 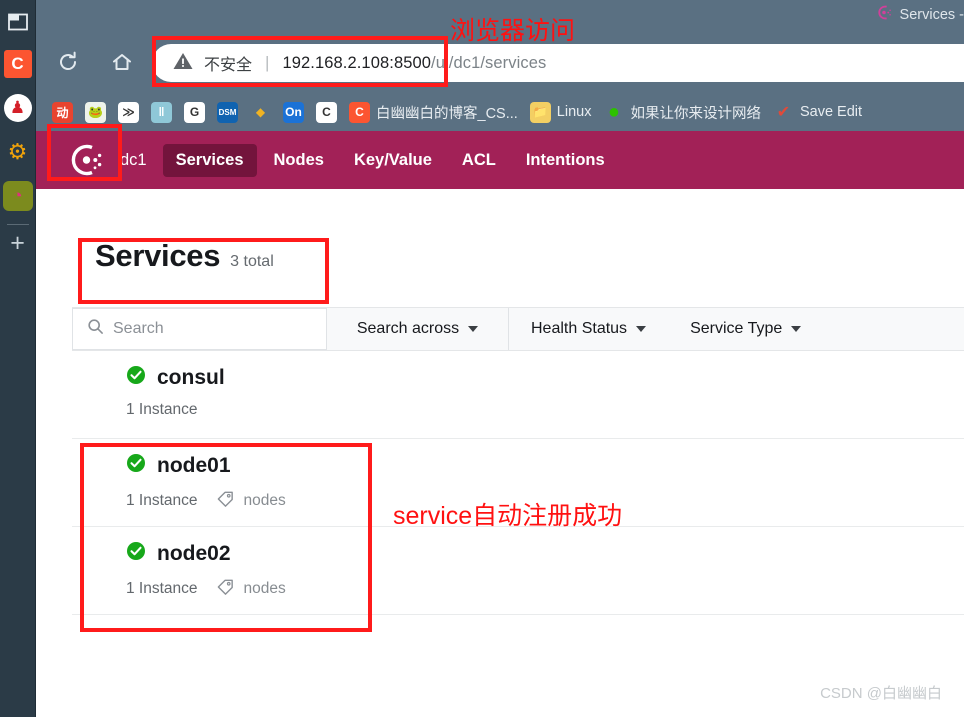 I want to click on annotation-service-registered: service自动注册成功, so click(x=508, y=516).